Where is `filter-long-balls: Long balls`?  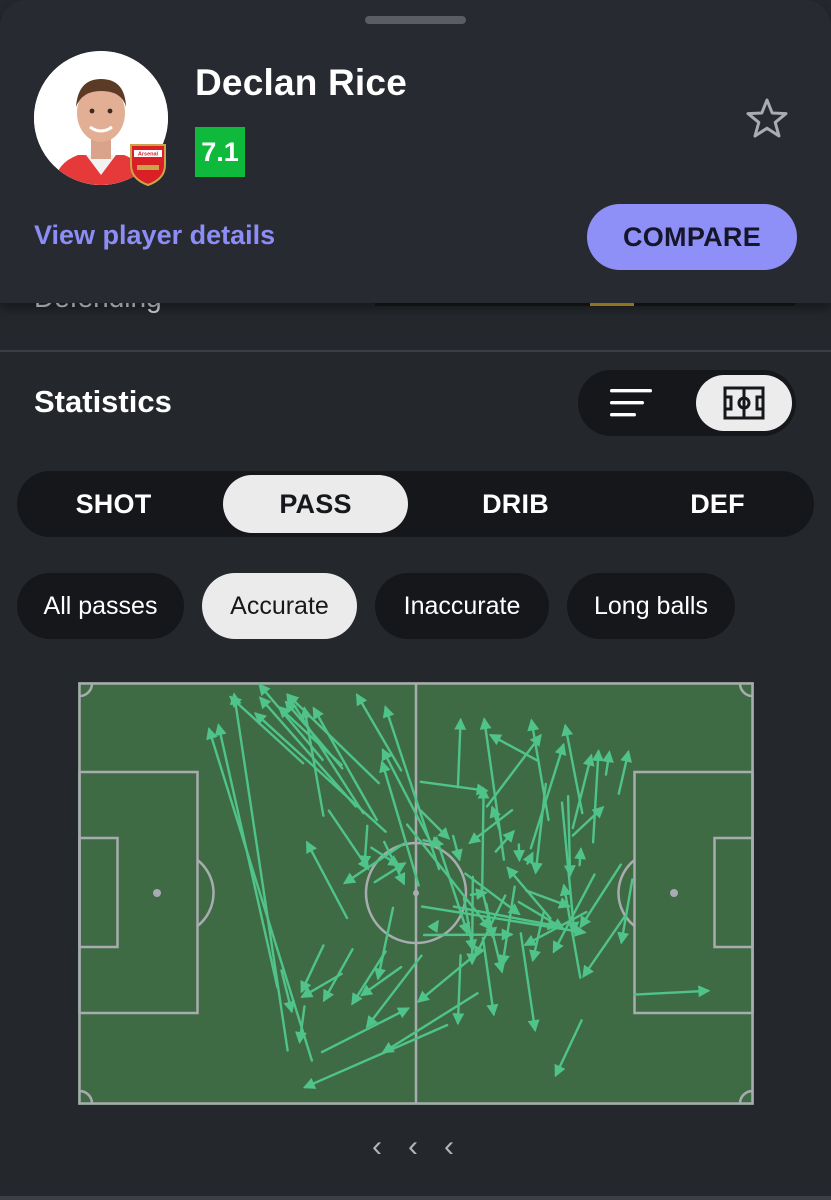 filter-long-balls: Long balls is located at coordinates (651, 606).